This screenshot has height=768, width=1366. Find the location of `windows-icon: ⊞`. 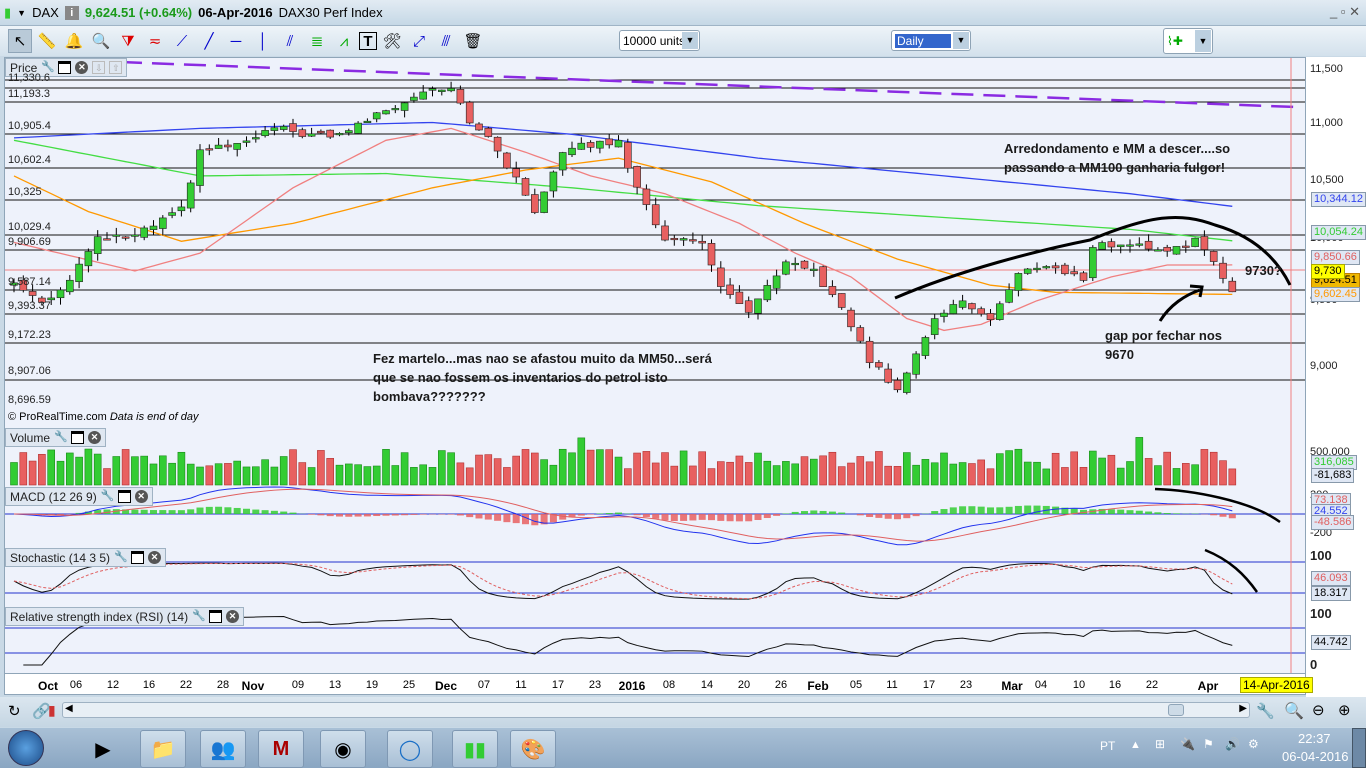

windows-icon: ⊞ is located at coordinates (1160, 744).